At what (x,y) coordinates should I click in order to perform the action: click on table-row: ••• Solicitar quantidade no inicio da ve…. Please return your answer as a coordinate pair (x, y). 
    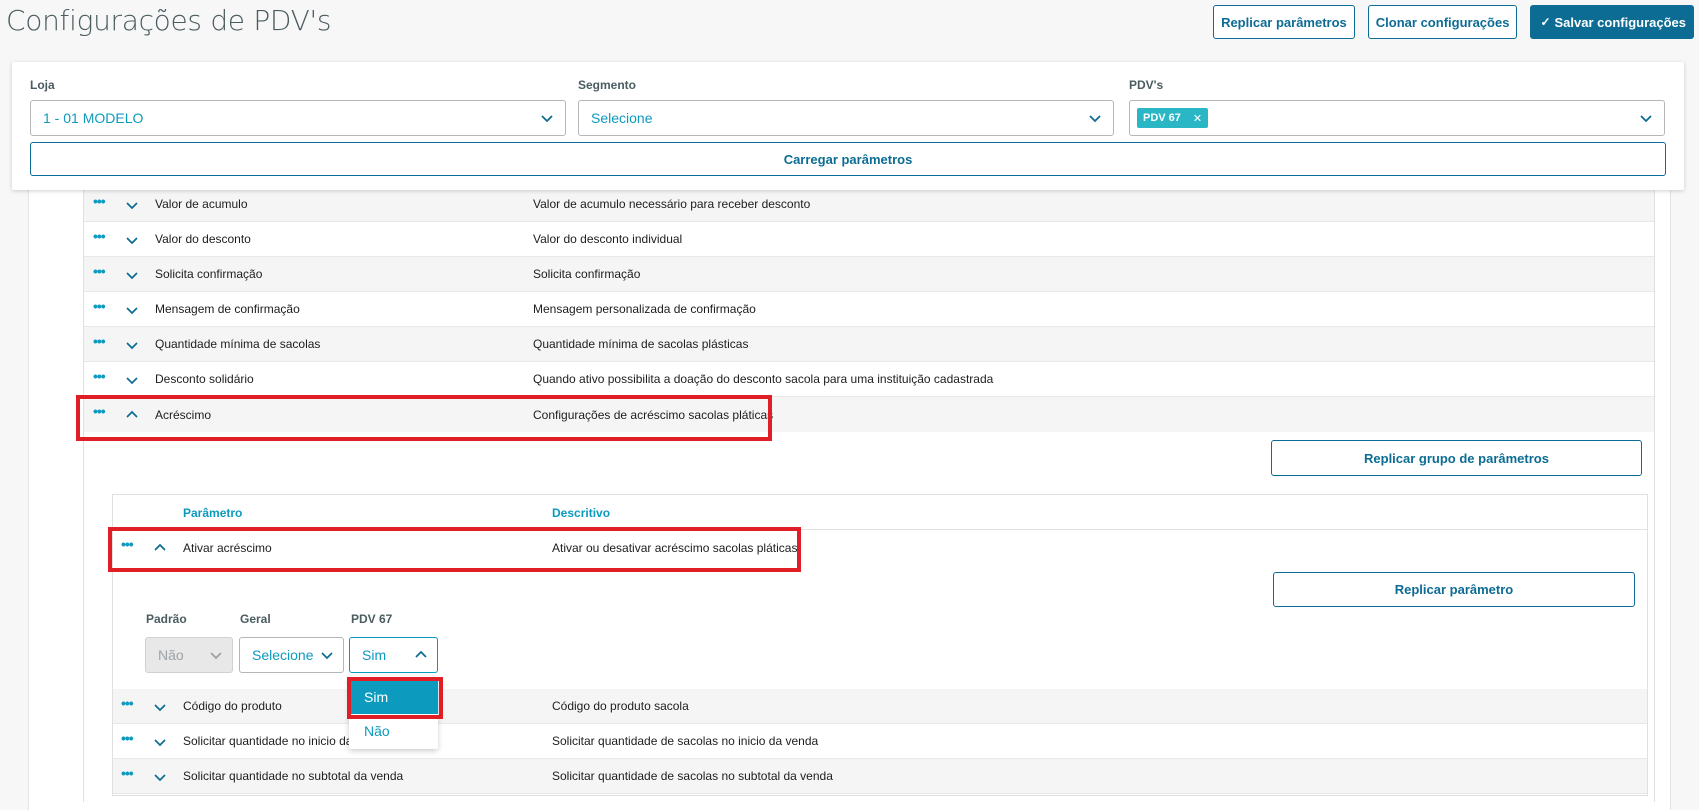
    Looking at the image, I should click on (880, 741).